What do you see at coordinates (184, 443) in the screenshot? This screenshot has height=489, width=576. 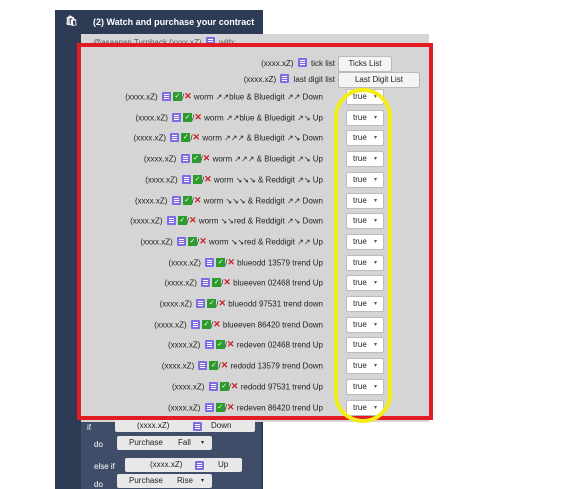 I see `purchase-fall-value: Fall` at bounding box center [184, 443].